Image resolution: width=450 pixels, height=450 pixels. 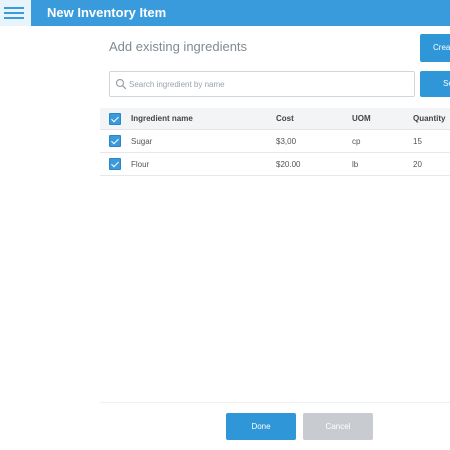 I want to click on footer-divider, so click(x=275, y=402).